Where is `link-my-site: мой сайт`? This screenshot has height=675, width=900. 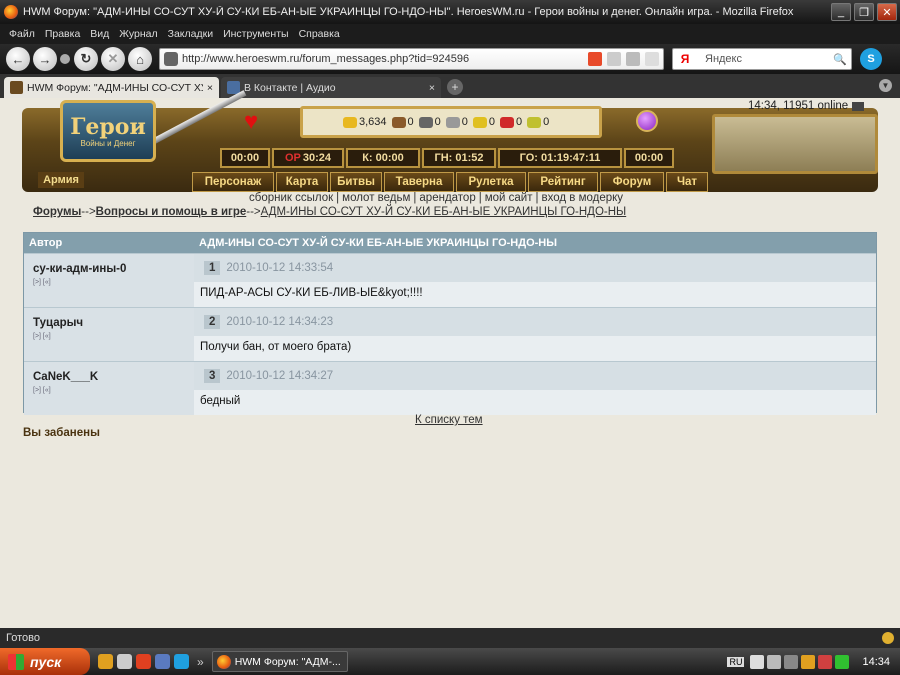
link-my-site: мой сайт is located at coordinates (509, 198).